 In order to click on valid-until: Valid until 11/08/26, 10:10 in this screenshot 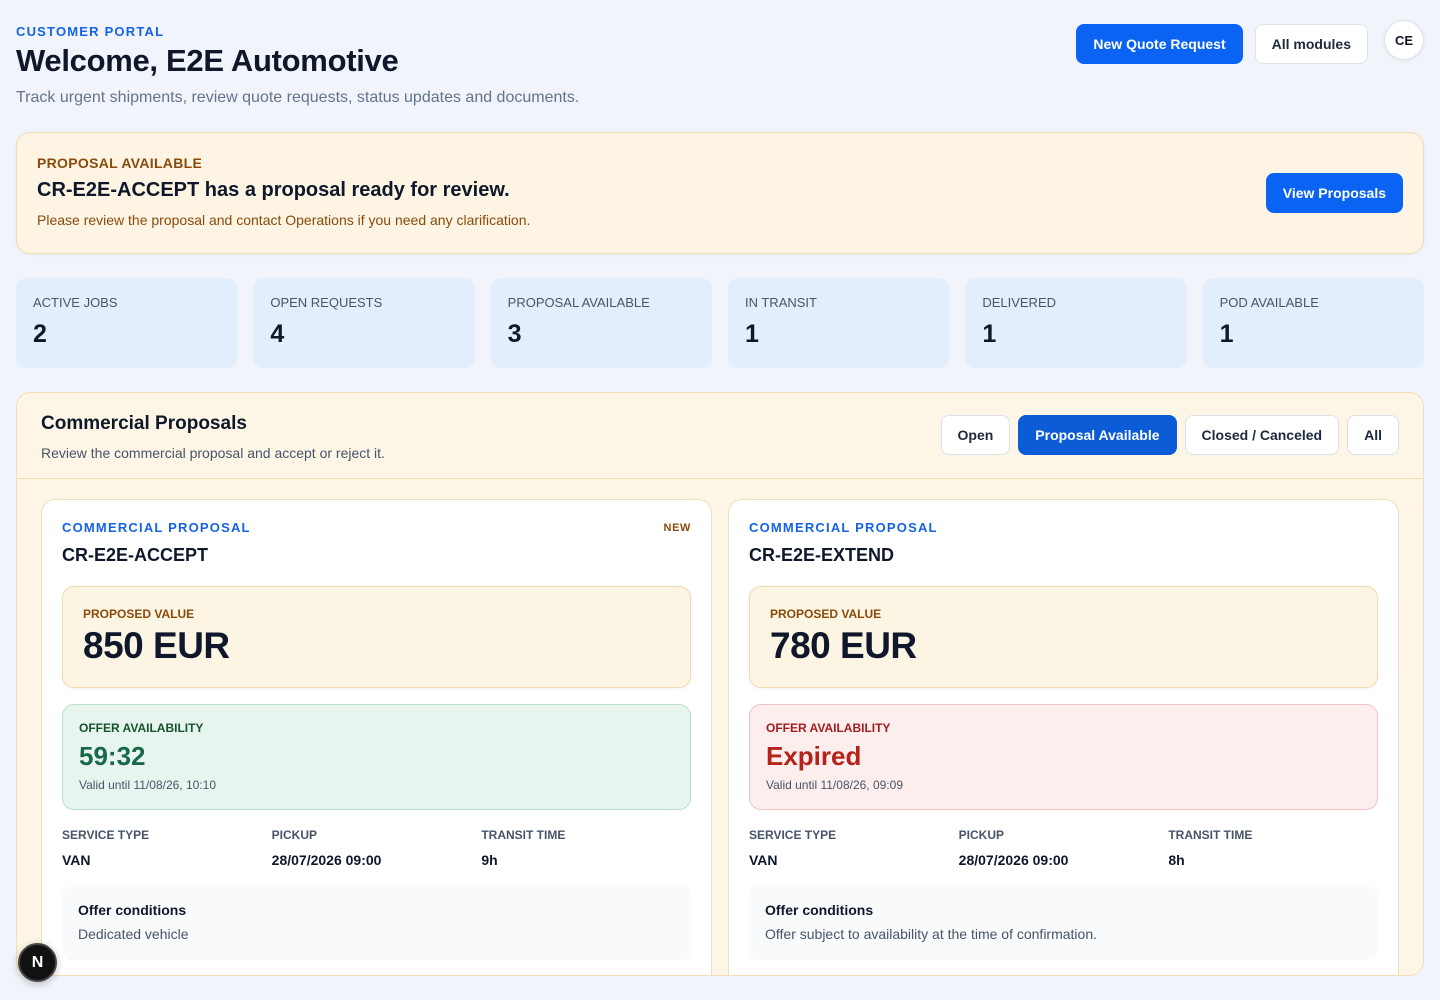, I will do `click(147, 785)`.